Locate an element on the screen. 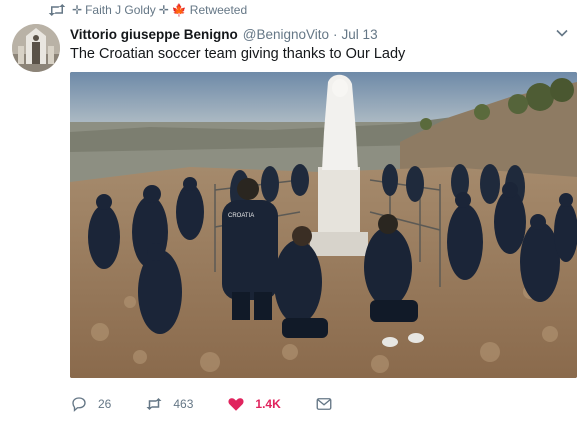  retweeted-label: Retweeted is located at coordinates (218, 10).